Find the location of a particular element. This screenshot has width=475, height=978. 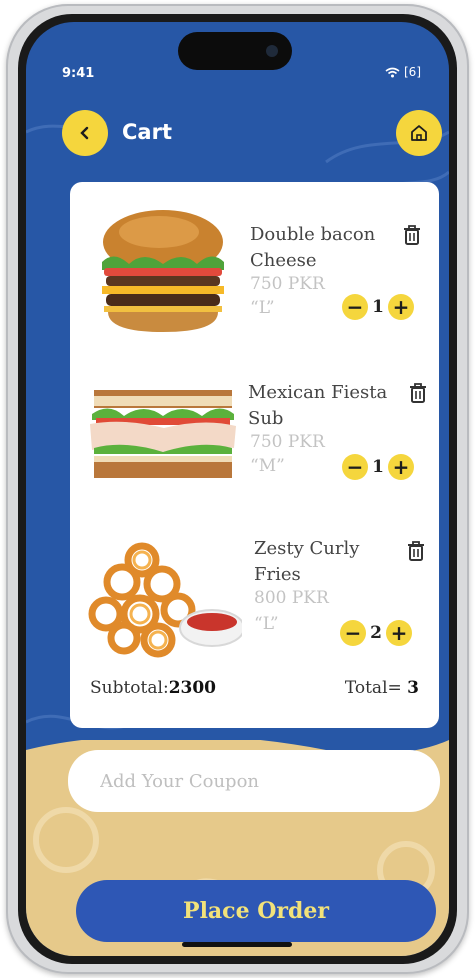

quantity-stepper: − 2 + is located at coordinates (376, 633).